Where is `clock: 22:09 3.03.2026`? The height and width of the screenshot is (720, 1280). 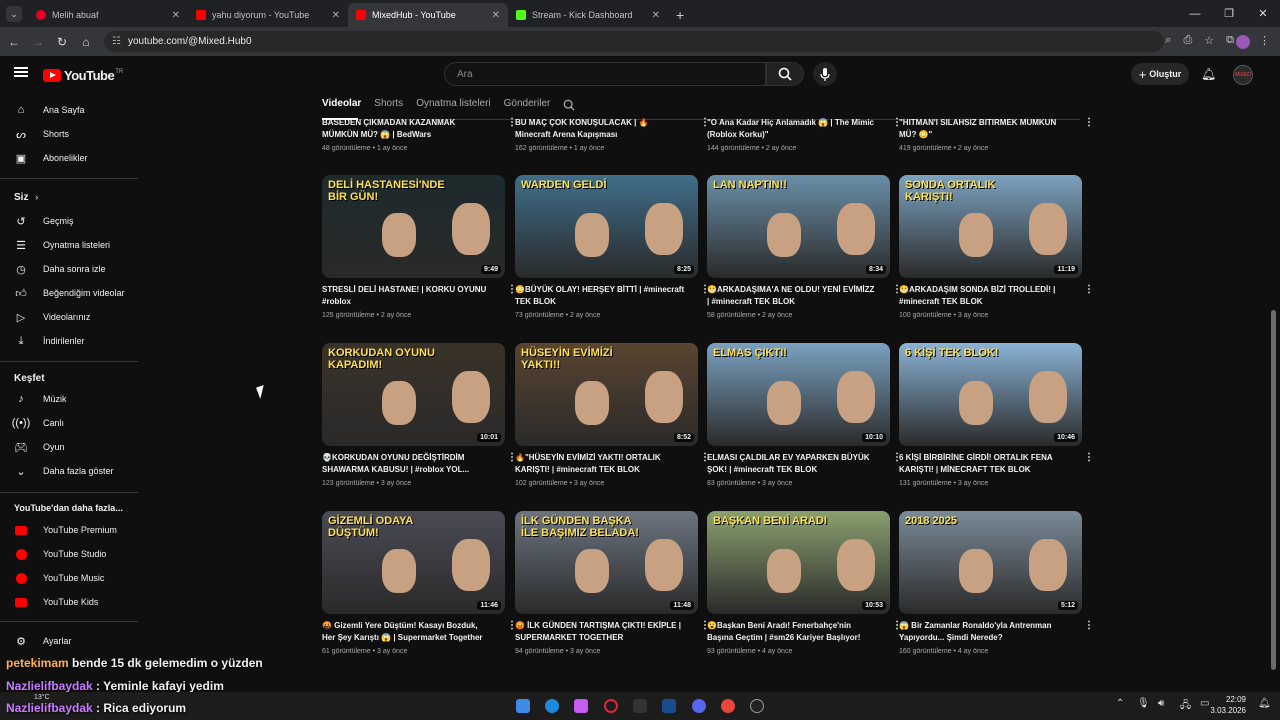
clock: 22:09 3.03.2026 is located at coordinates (1228, 705).